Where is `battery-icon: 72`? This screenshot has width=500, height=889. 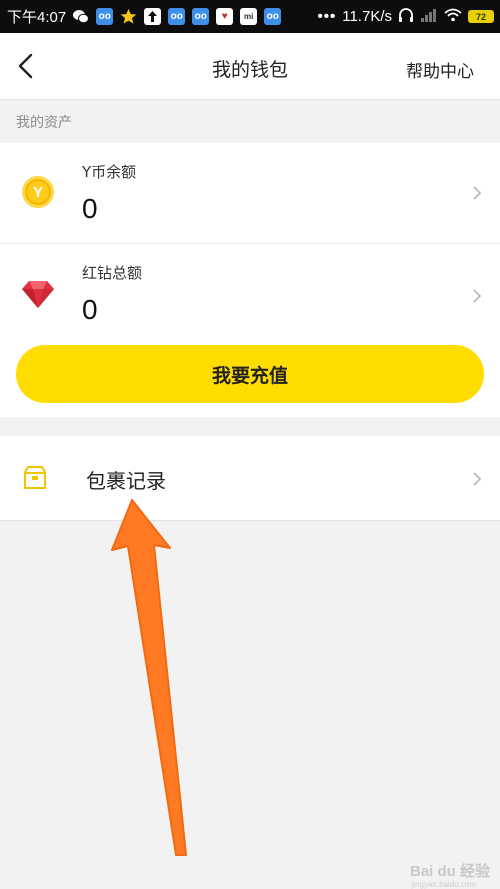
battery-icon: 72 is located at coordinates (481, 16).